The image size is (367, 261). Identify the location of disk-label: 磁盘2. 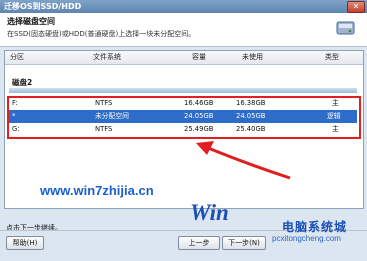
(22, 82).